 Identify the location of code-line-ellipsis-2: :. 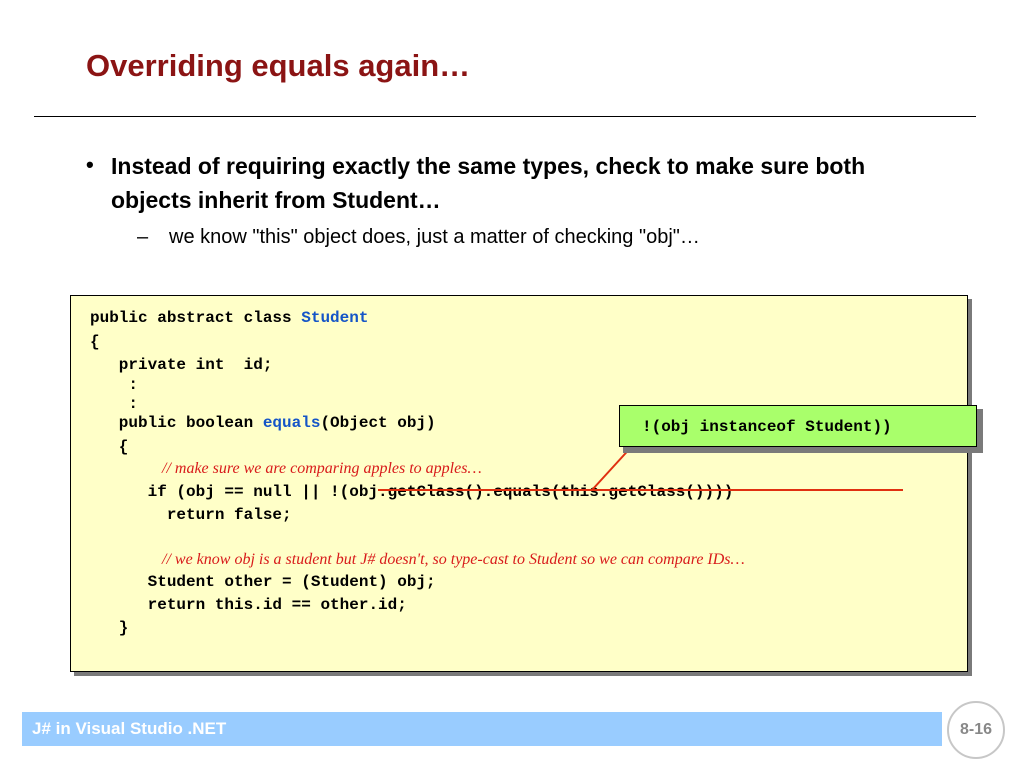
(114, 404).